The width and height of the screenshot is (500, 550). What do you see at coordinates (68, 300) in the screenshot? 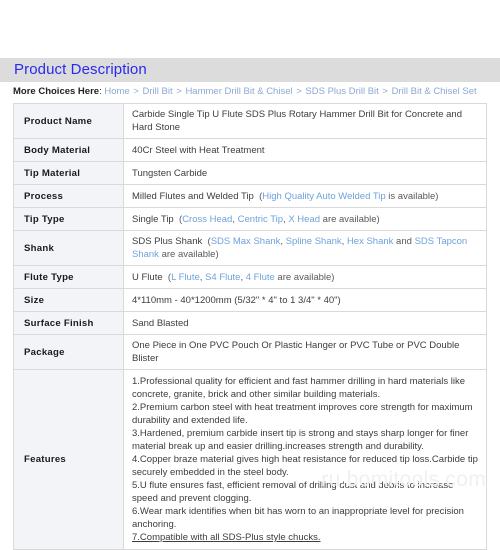
I see `spec-key-cell: Size` at bounding box center [68, 300].